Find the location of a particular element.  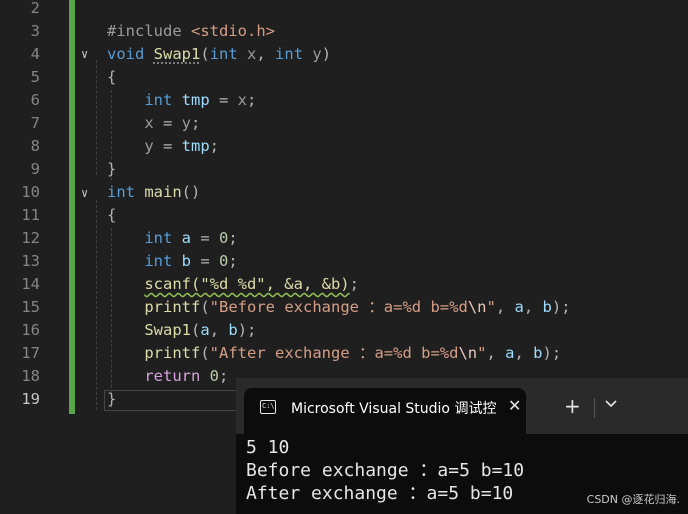

new-tab-button: + is located at coordinates (572, 406).